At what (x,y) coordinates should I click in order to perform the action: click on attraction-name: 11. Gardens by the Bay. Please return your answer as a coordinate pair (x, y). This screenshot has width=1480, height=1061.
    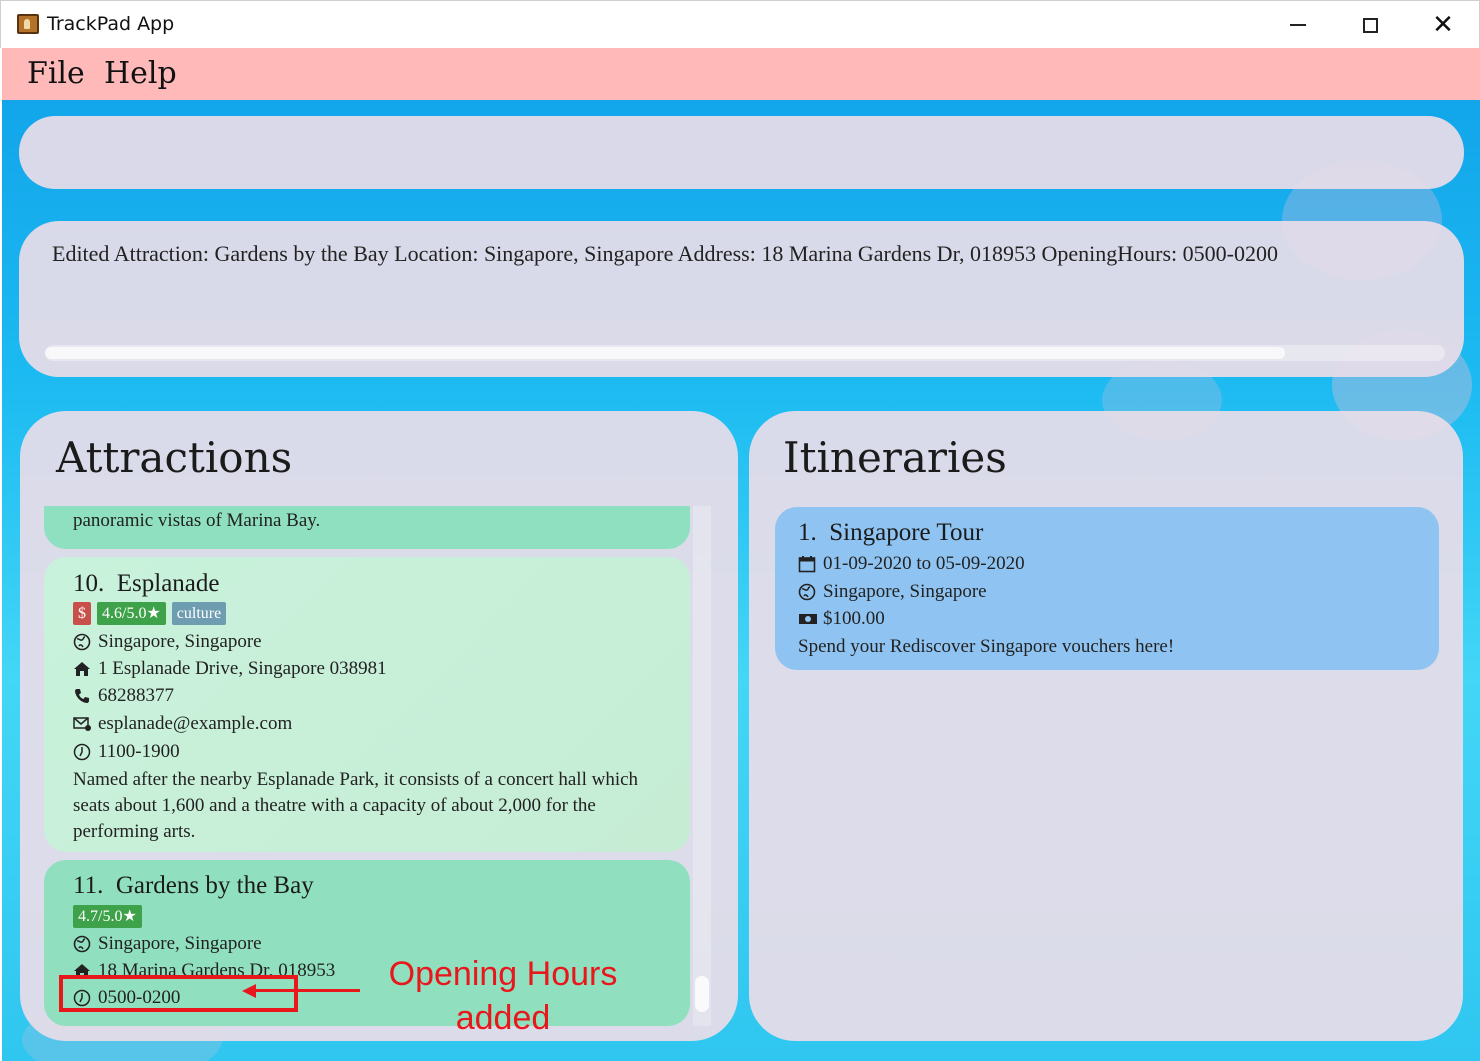
    Looking at the image, I should click on (193, 886).